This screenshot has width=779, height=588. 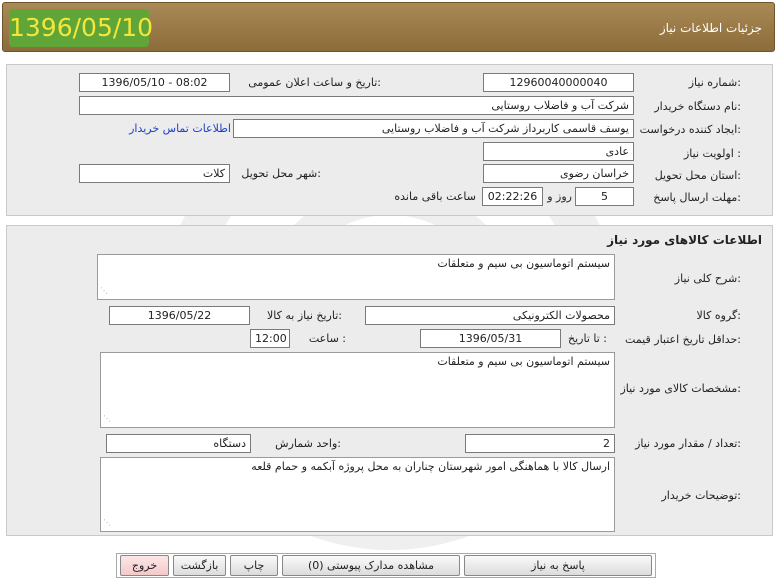 What do you see at coordinates (707, 278) in the screenshot?
I see `summary-label: شرح کلی نیاز:` at bounding box center [707, 278].